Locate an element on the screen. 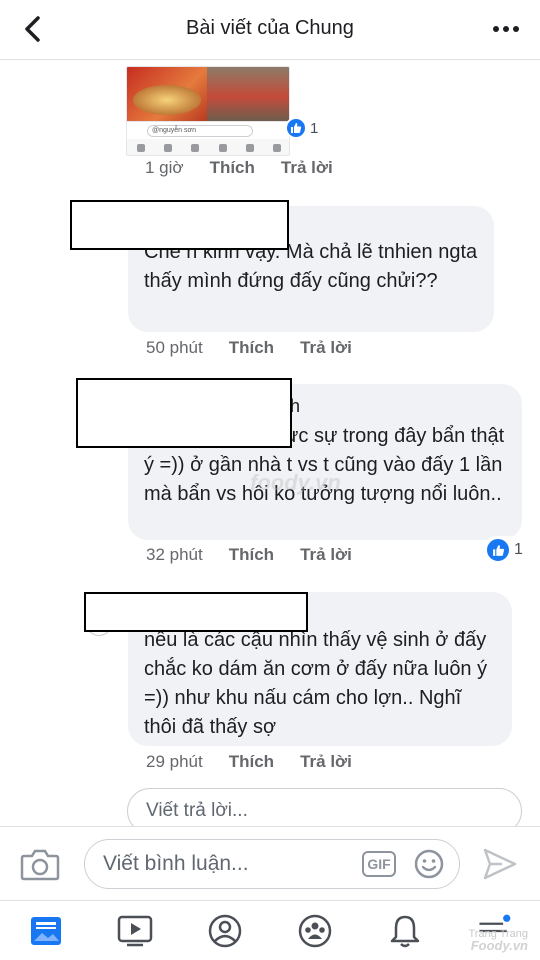 This screenshot has height=960, width=540. camera-button is located at coordinates (40, 864).